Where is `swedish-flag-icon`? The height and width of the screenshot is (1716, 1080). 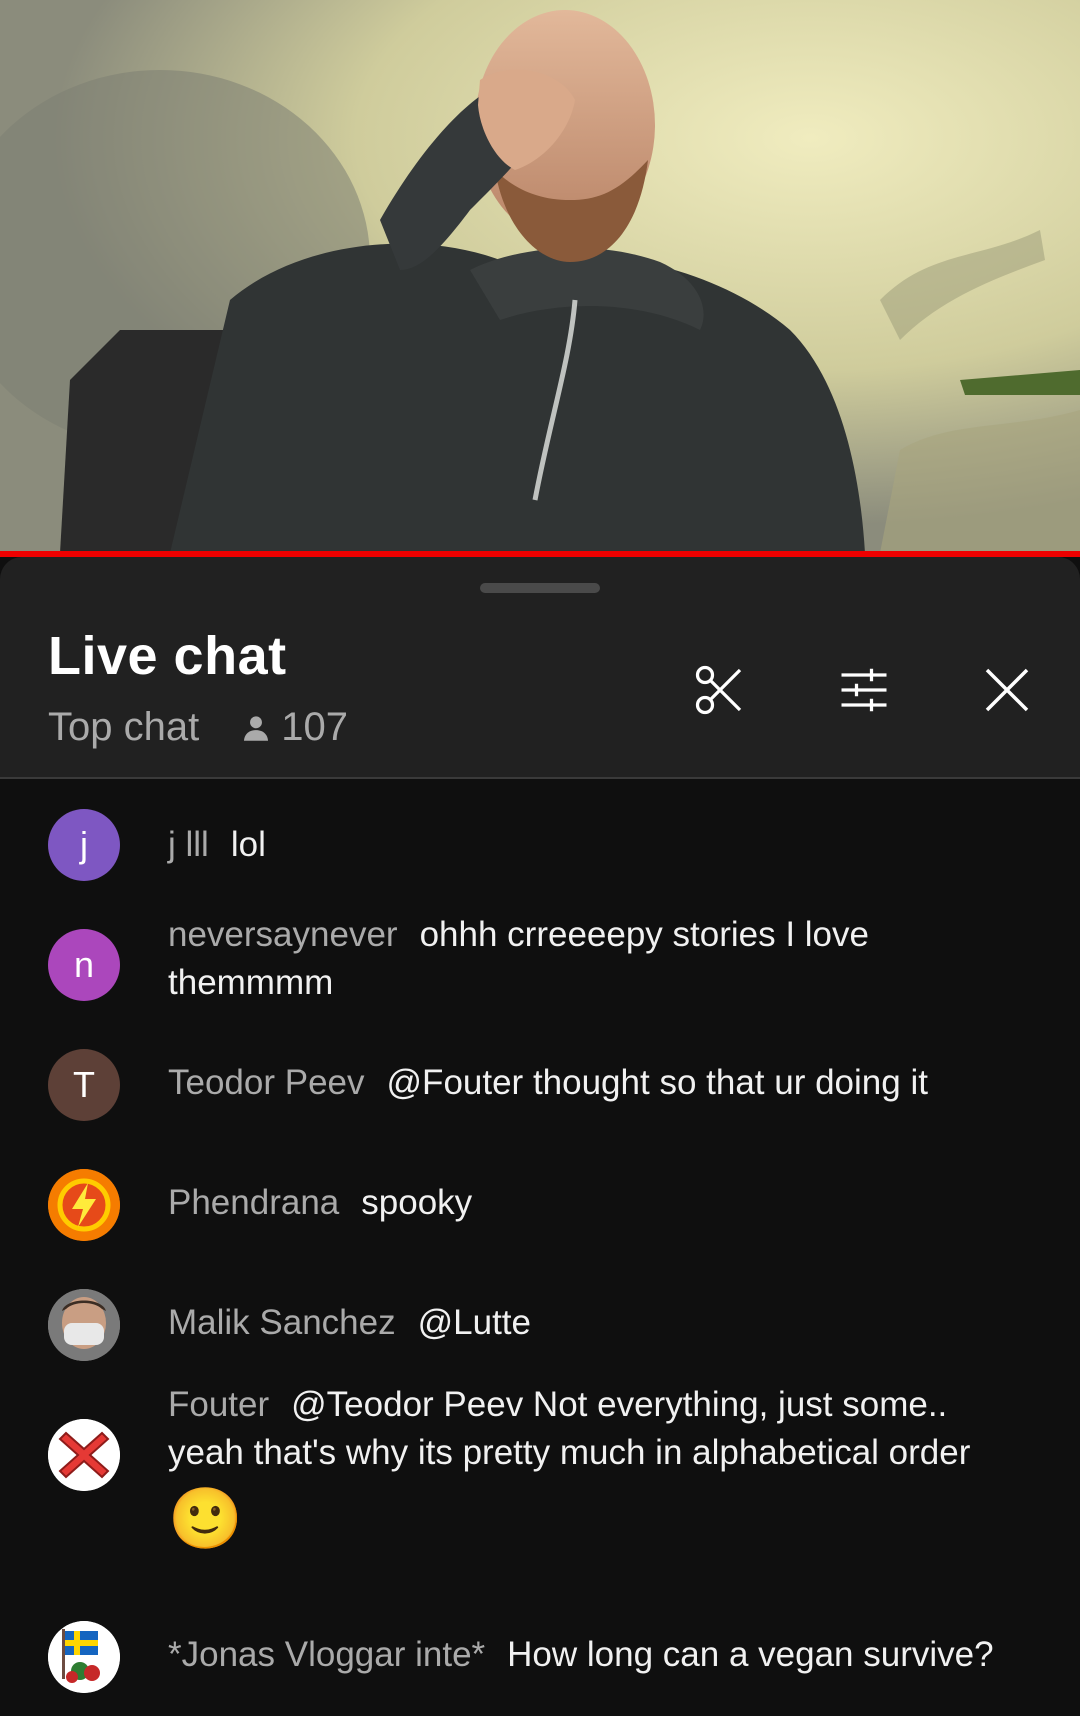
swedish-flag-icon is located at coordinates (84, 1657).